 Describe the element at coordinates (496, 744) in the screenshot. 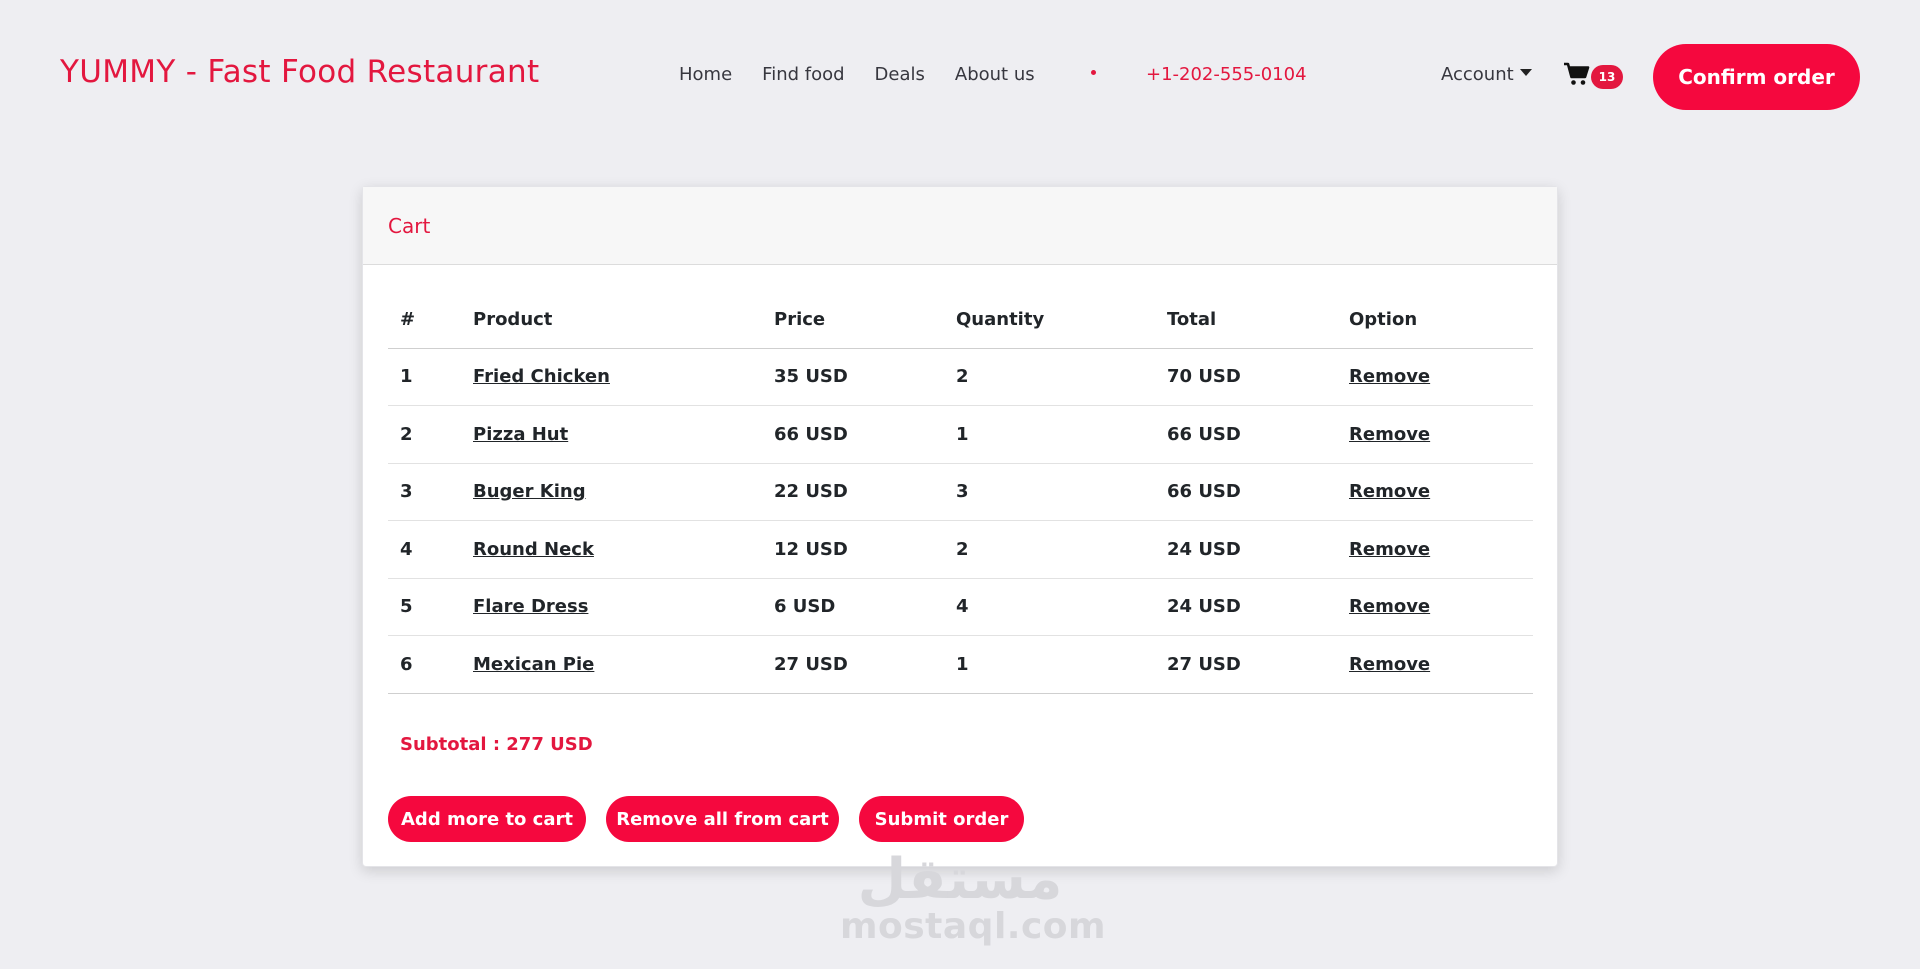

I see `cart-subtotal: Subtotal : 277 USD` at that location.